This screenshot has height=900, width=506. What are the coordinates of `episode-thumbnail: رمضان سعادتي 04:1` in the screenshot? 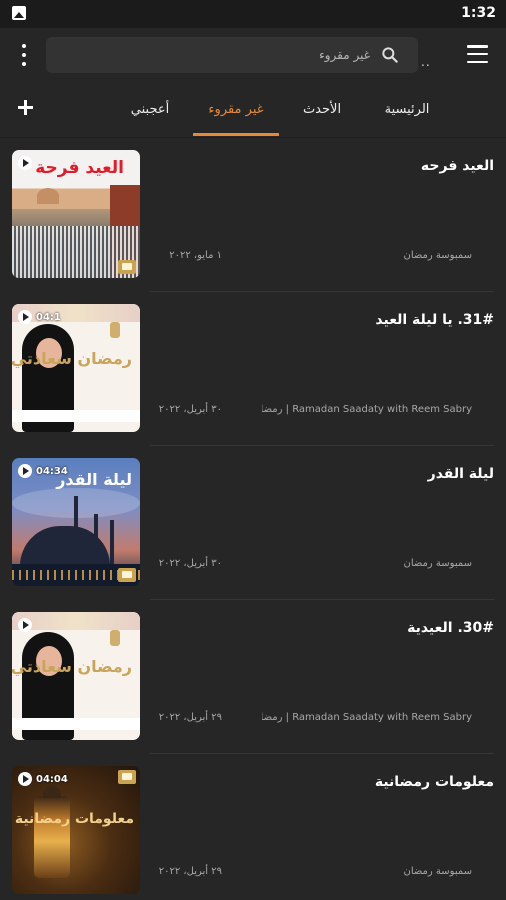 It's located at (76, 368).